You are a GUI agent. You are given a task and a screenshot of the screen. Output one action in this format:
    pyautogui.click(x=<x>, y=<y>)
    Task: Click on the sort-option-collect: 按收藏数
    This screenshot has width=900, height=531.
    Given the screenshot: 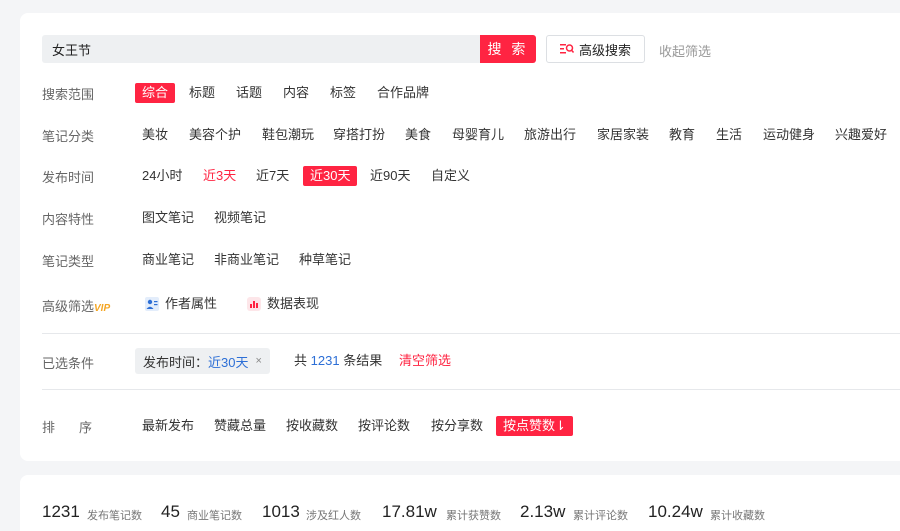 What is the action you would take?
    pyautogui.click(x=312, y=426)
    